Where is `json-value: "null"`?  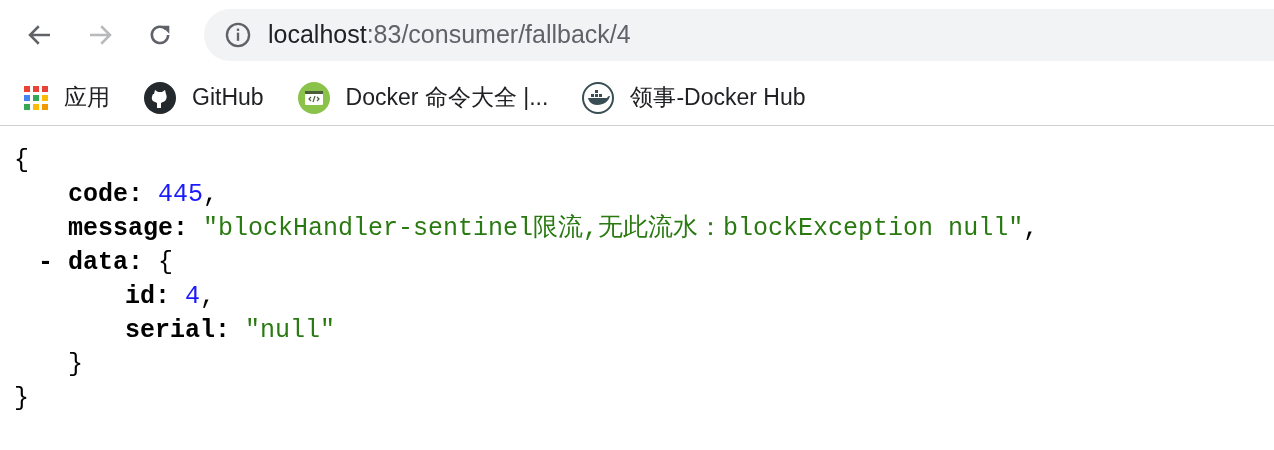
json-value: "null" is located at coordinates (290, 331).